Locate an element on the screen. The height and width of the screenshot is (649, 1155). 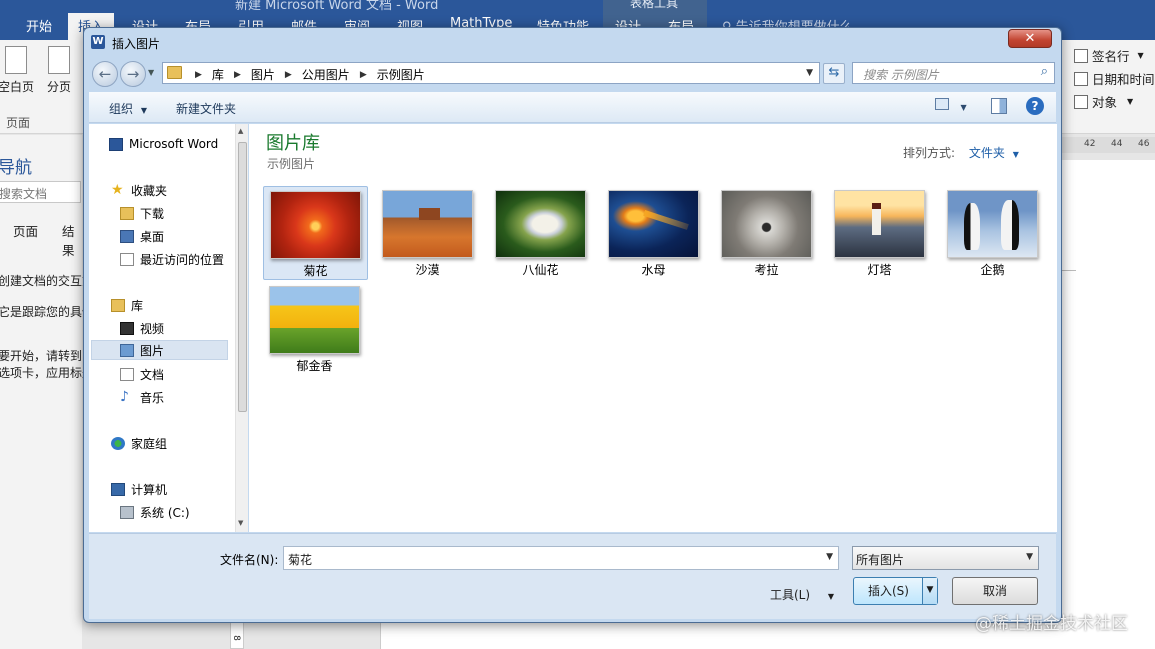
tree-item-word: Microsoft Word is located at coordinates (163, 144).